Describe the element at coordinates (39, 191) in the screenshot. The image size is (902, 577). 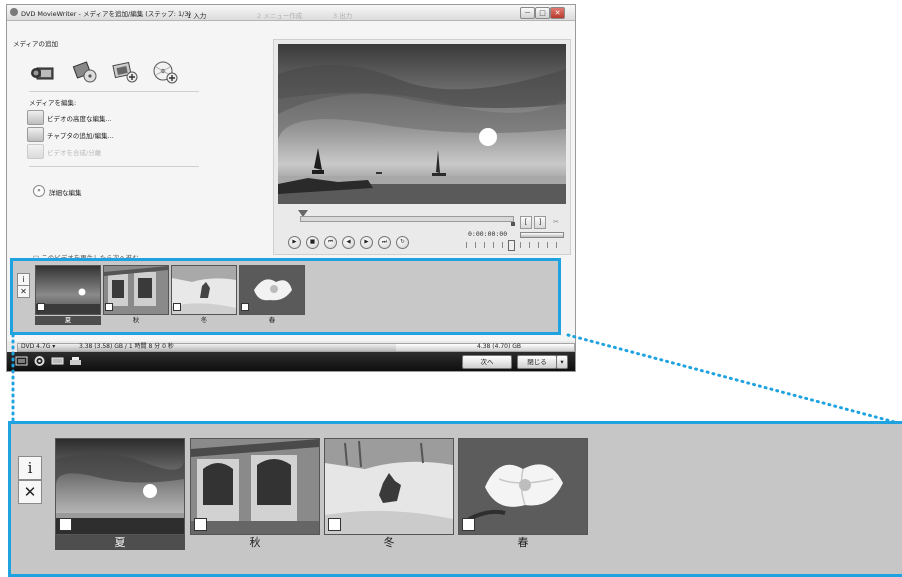
I see `chevron-down-icon: »` at that location.